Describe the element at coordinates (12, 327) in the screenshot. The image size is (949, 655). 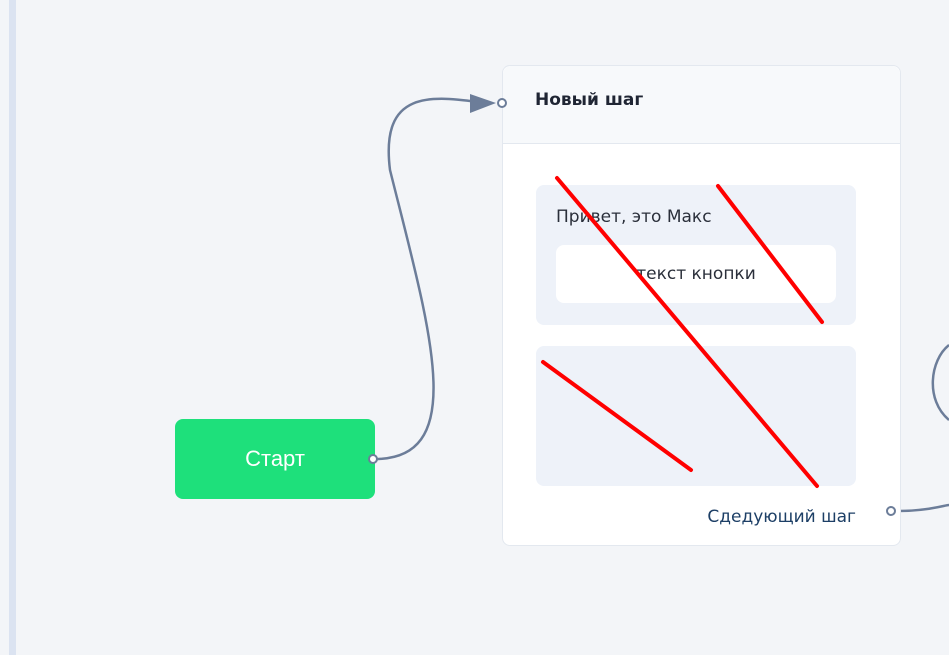
I see `left-rail` at that location.